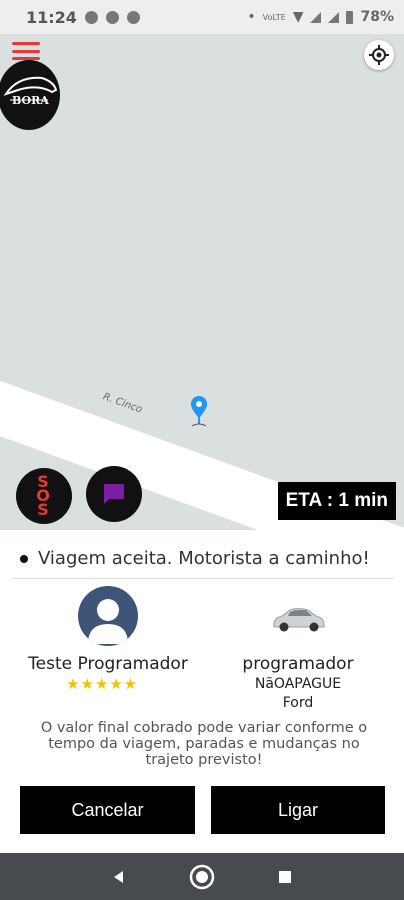 This screenshot has height=900, width=404. What do you see at coordinates (298, 17) in the screenshot?
I see `wifi-icon: ▼` at bounding box center [298, 17].